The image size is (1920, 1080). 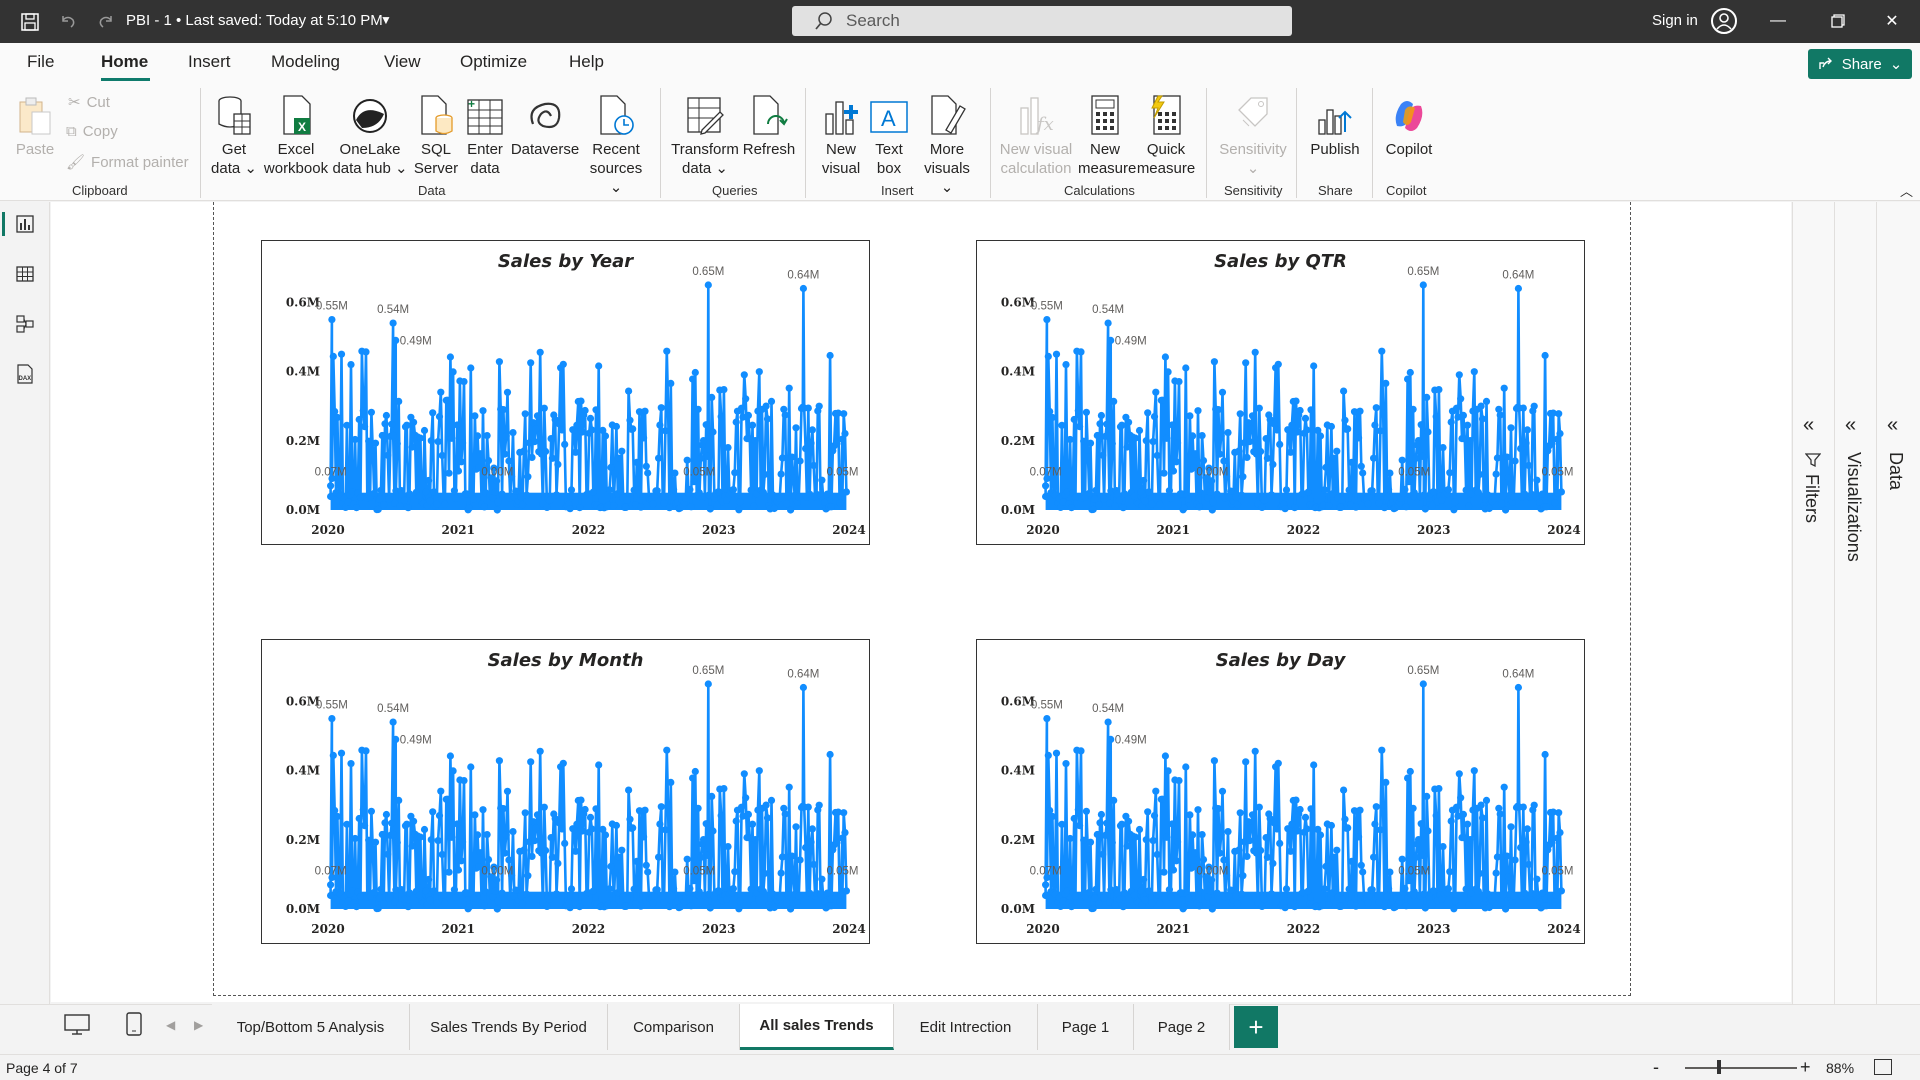 What do you see at coordinates (769, 125) in the screenshot?
I see `refresh-button: Refresh` at bounding box center [769, 125].